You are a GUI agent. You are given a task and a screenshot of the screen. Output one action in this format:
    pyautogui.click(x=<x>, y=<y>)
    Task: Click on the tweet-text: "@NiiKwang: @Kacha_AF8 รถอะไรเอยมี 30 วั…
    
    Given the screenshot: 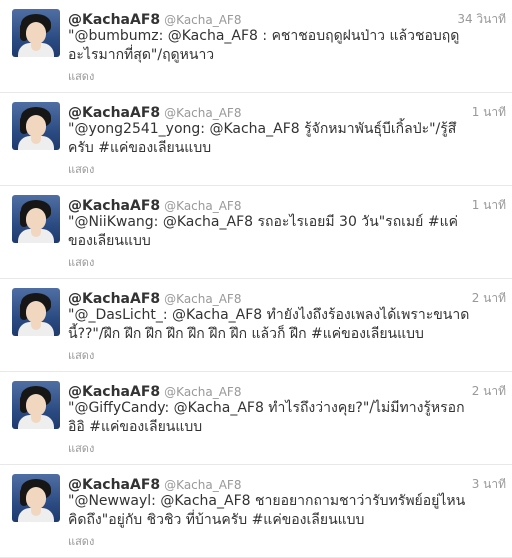 What is the action you would take?
    pyautogui.click(x=263, y=231)
    